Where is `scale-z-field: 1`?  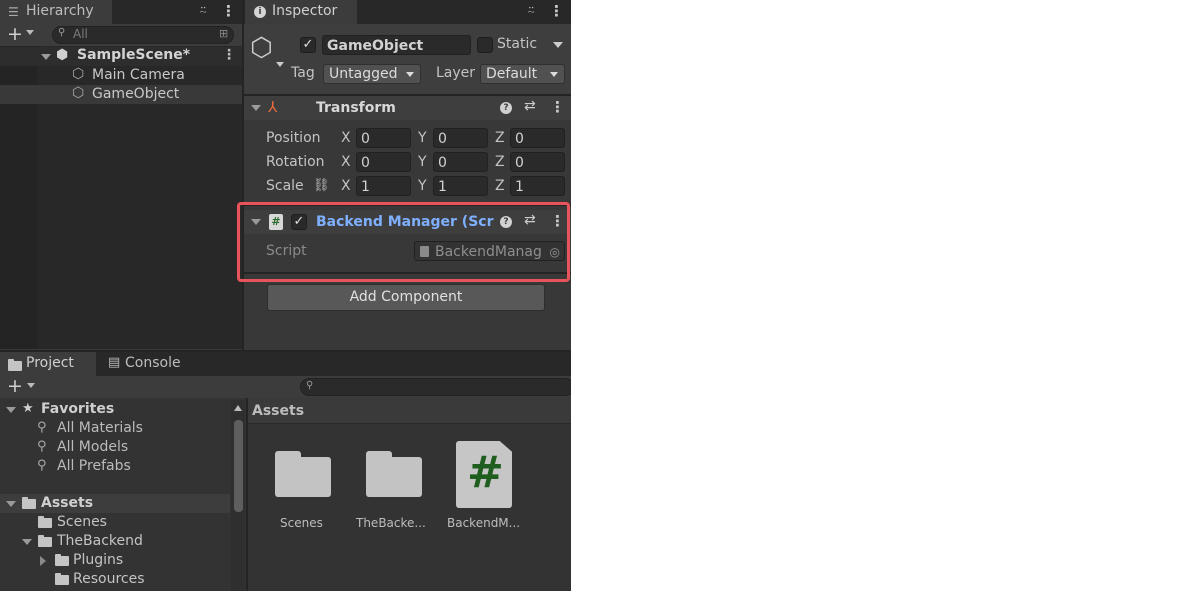 scale-z-field: 1 is located at coordinates (537, 186).